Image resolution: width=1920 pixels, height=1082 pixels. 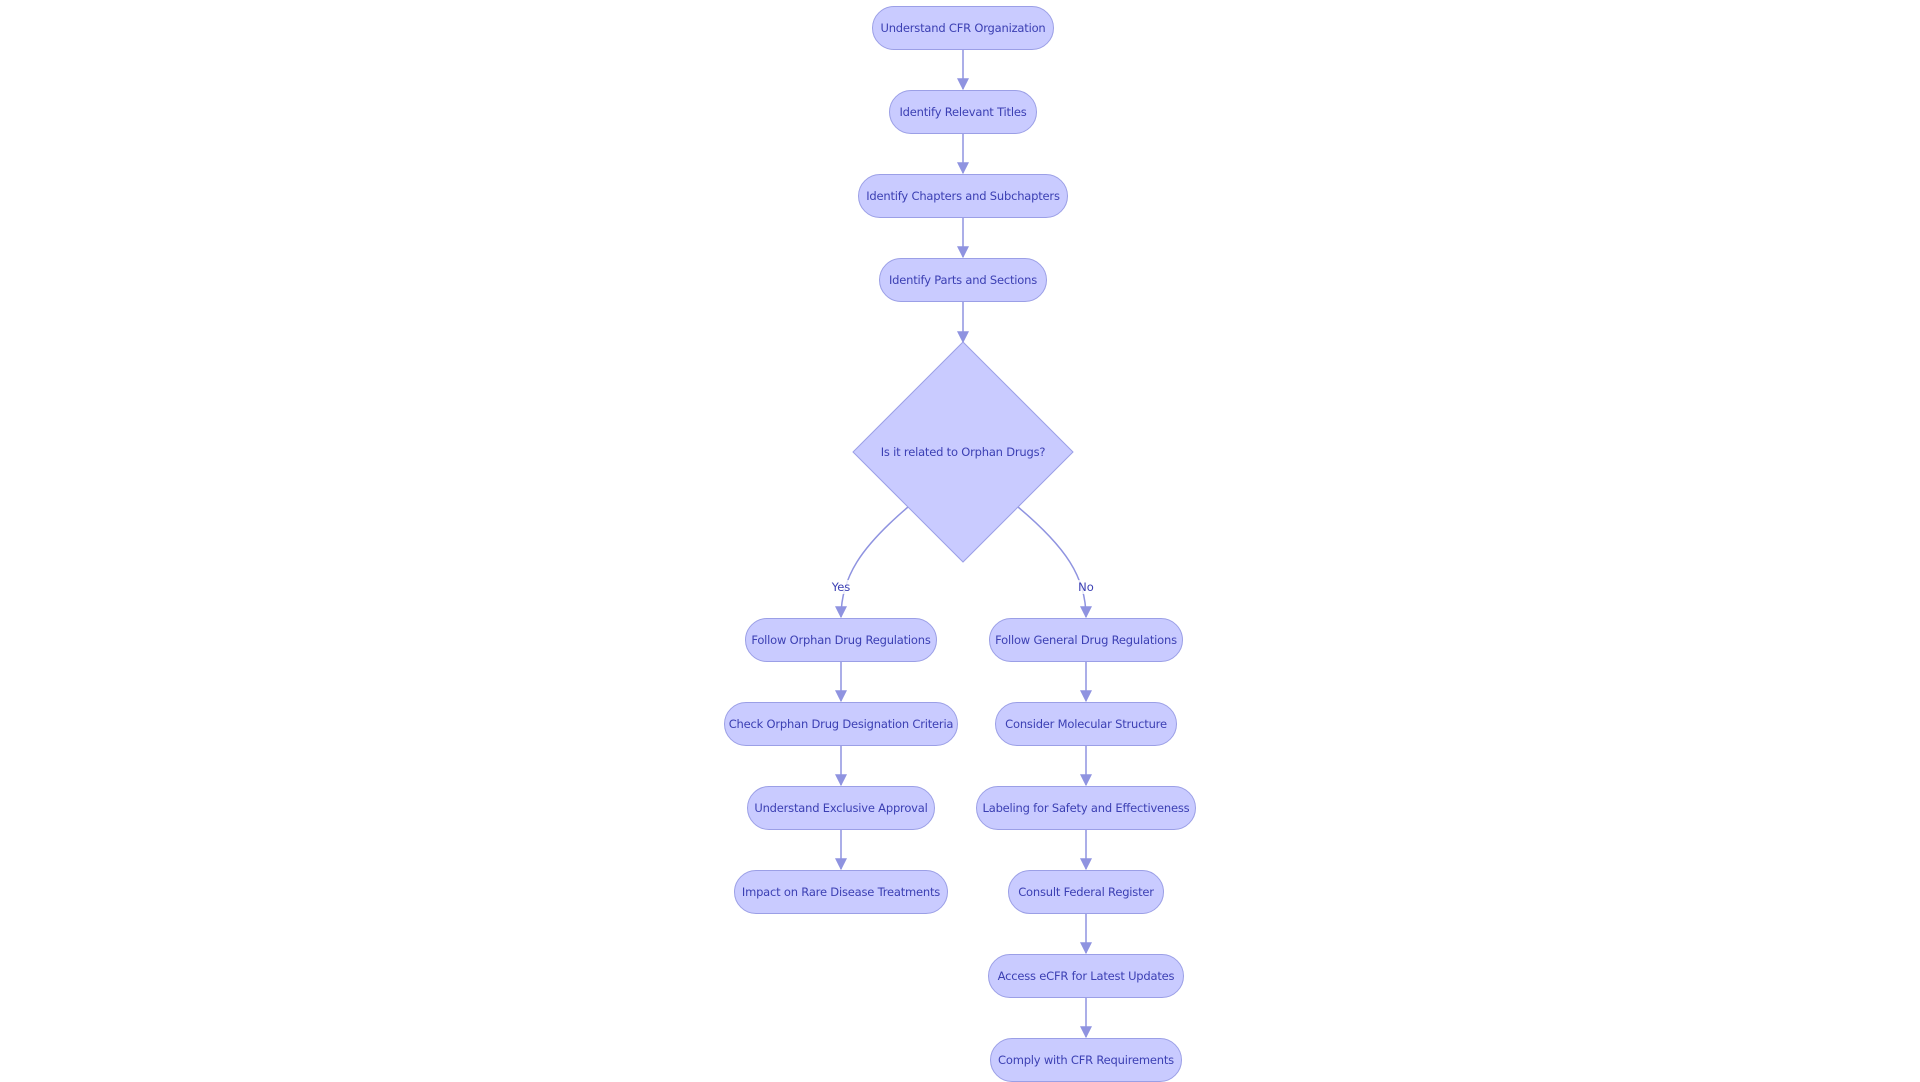 I want to click on flow-node-n4: Identify Parts and Sections, so click(x=963, y=280).